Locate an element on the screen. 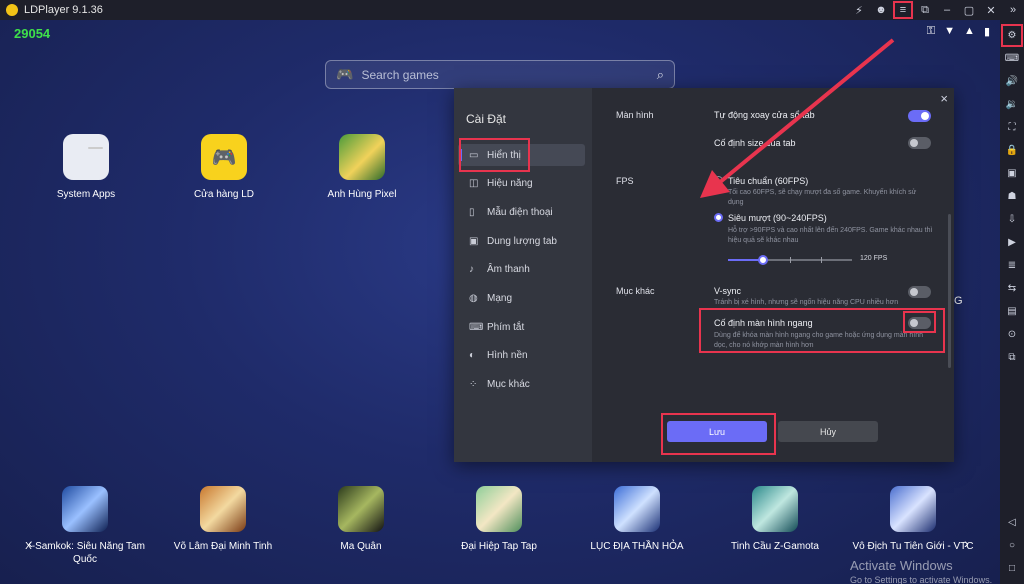 This screenshot has width=1024, height=584. app-x-samkok: X-Samkok: Siêu Năng Tam Quốc is located at coordinates (85, 526).